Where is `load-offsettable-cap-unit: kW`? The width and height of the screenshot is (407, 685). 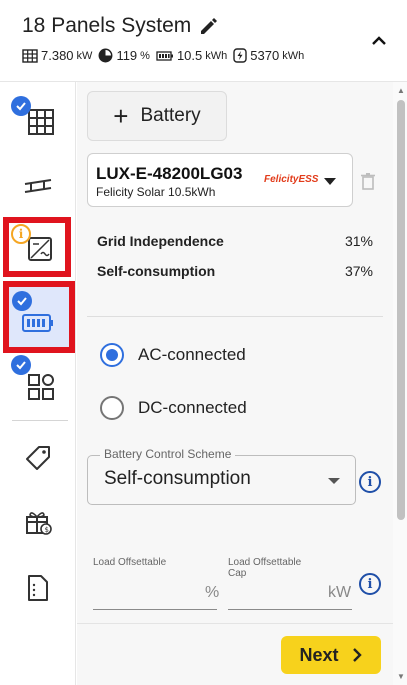
load-offsettable-cap-unit: kW is located at coordinates (340, 592).